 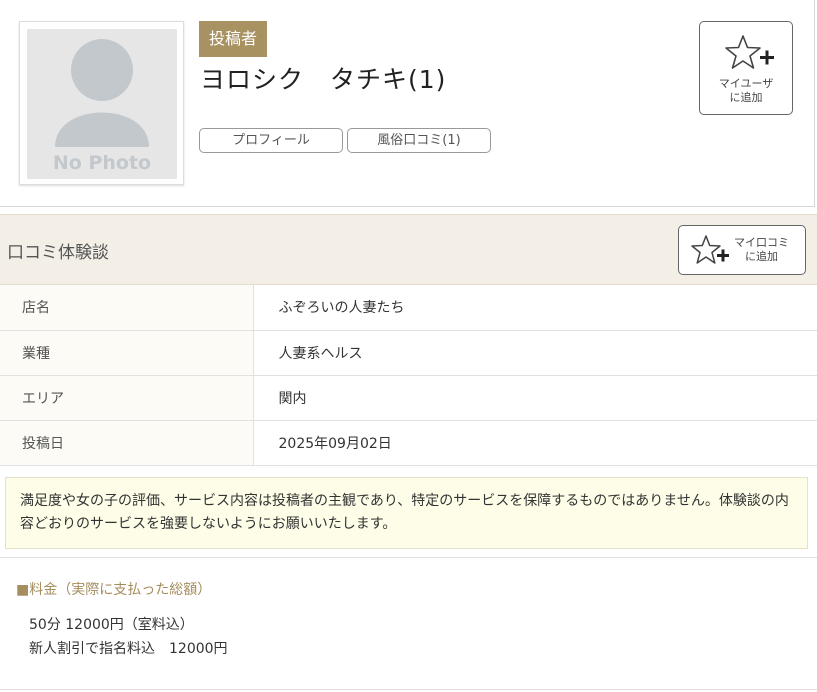 I want to click on table-row: 業種 人妻系ヘルス, so click(x=408, y=353).